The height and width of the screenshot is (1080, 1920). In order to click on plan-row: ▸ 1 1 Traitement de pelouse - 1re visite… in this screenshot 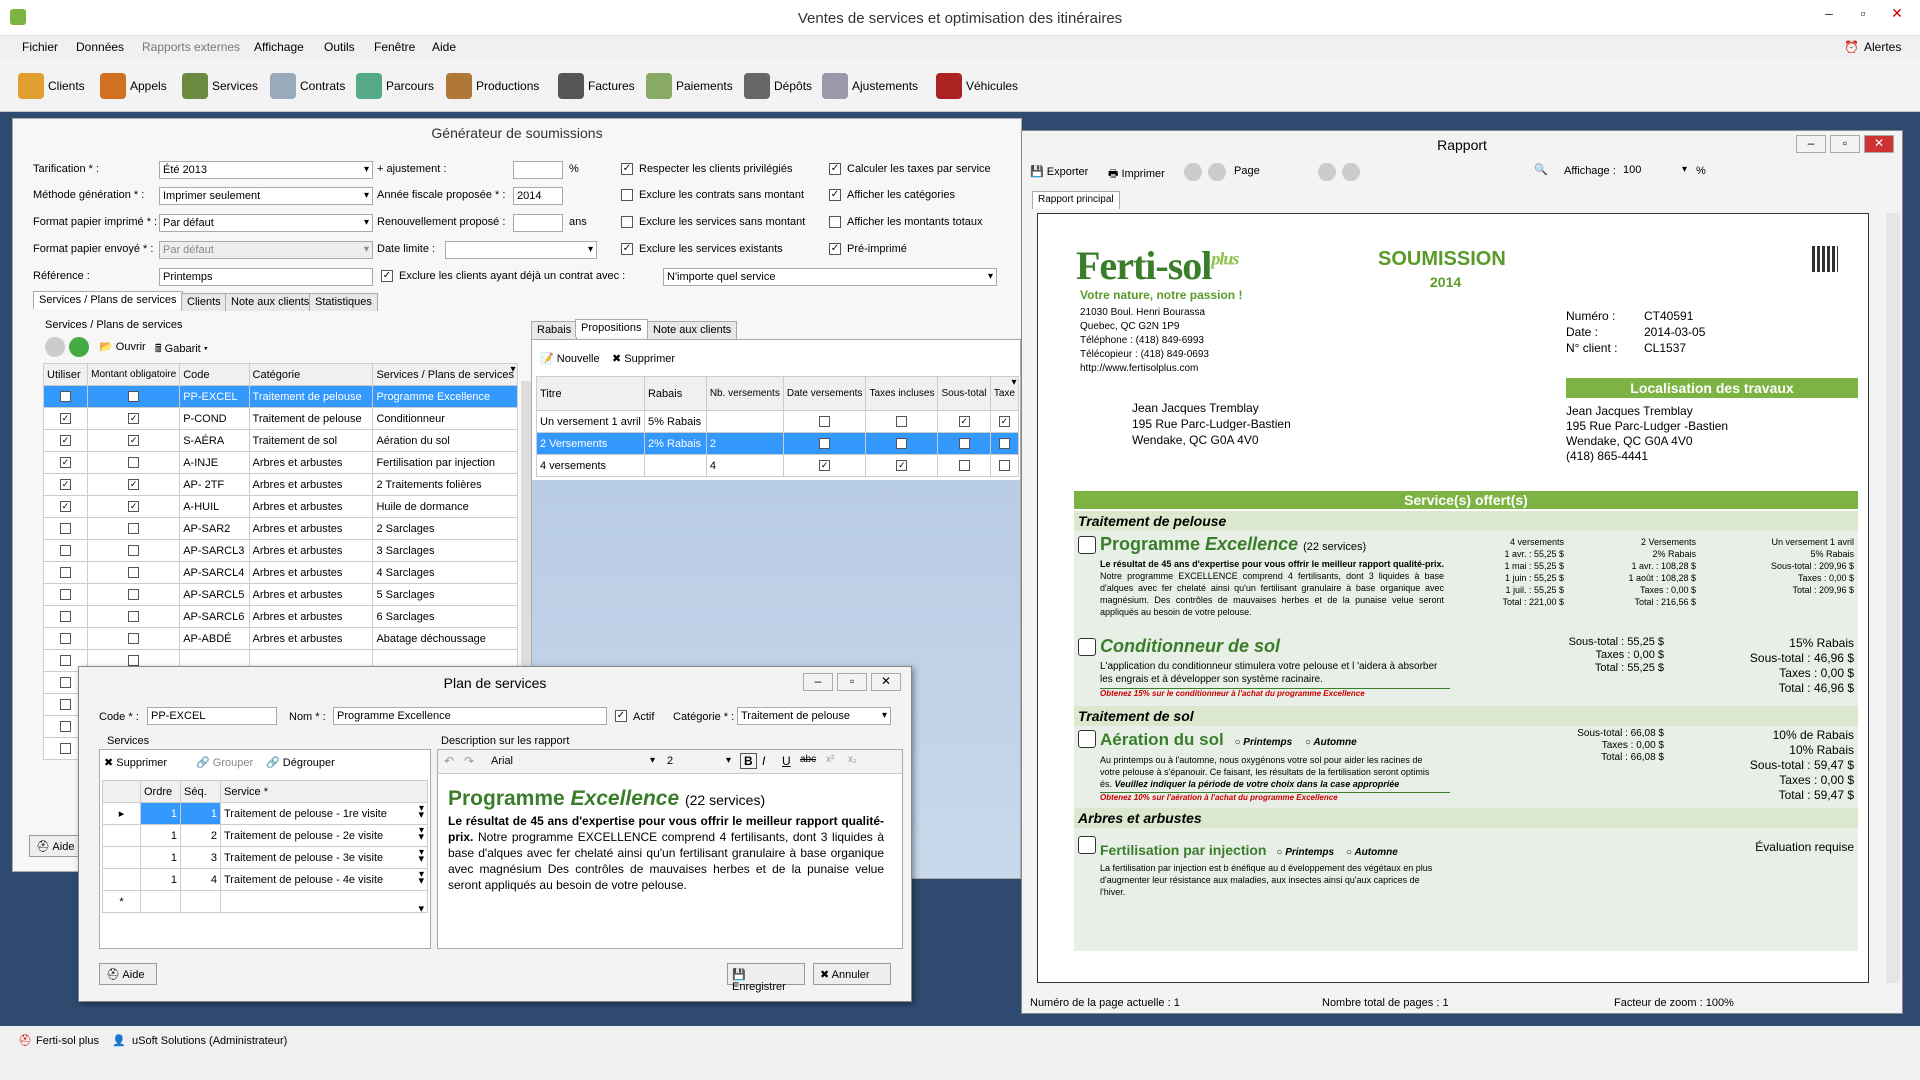, I will do `click(265, 813)`.